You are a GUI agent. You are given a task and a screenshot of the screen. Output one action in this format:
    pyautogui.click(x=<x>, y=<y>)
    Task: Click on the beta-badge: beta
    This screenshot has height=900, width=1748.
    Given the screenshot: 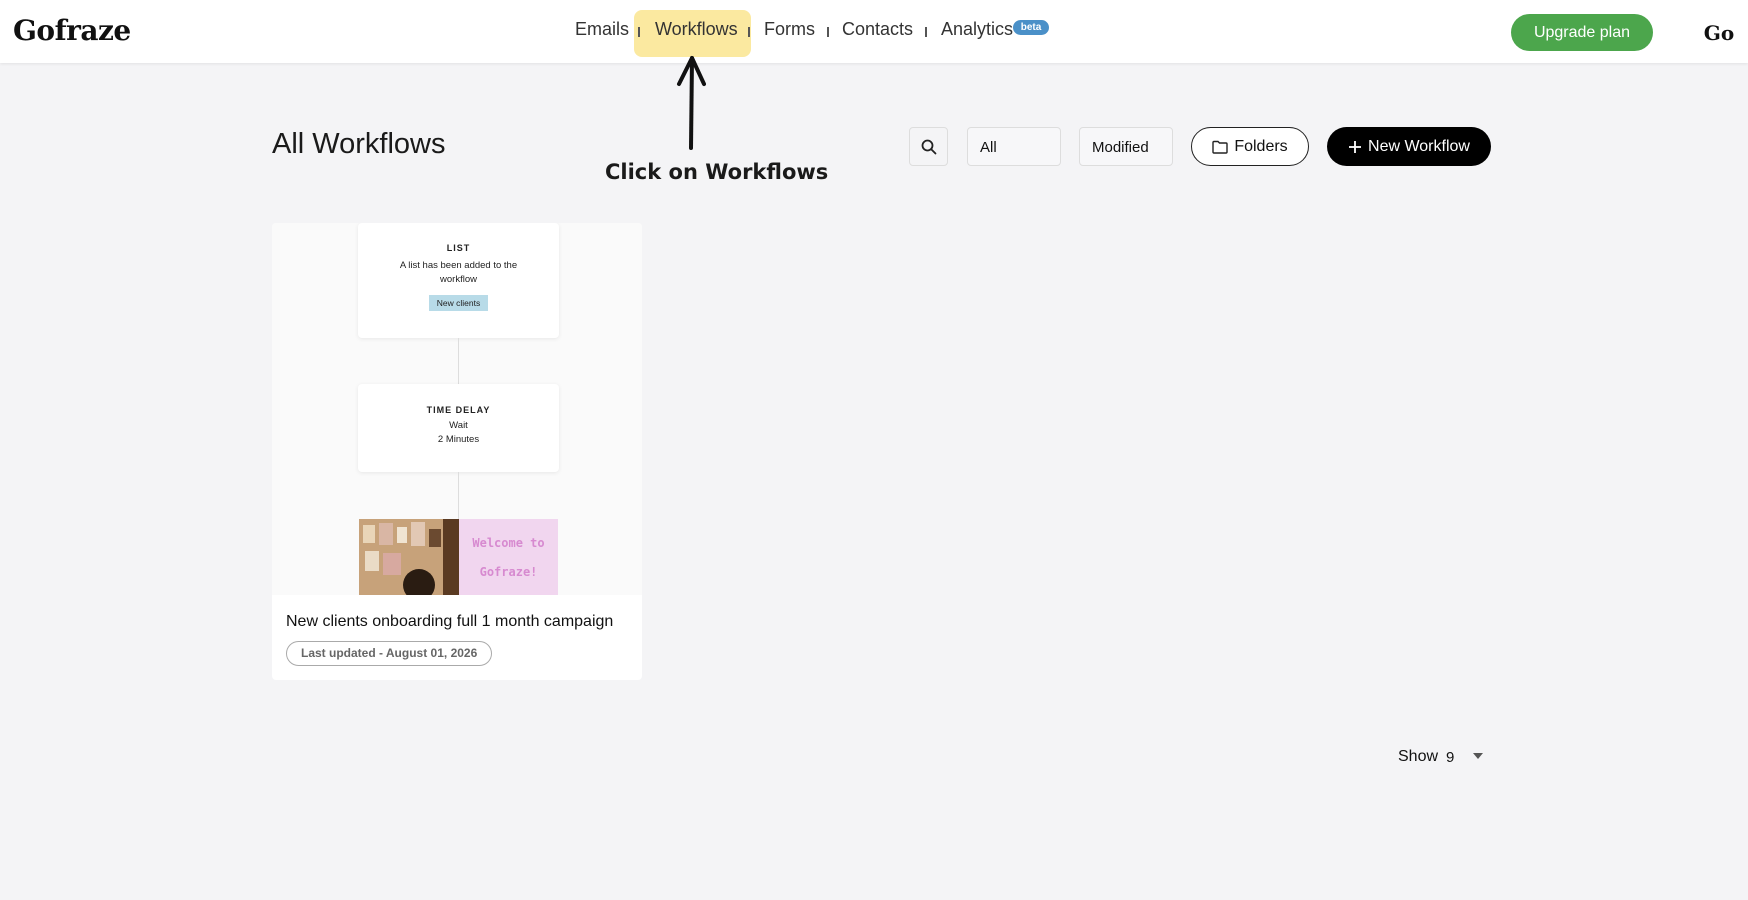 What is the action you would take?
    pyautogui.click(x=1031, y=27)
    